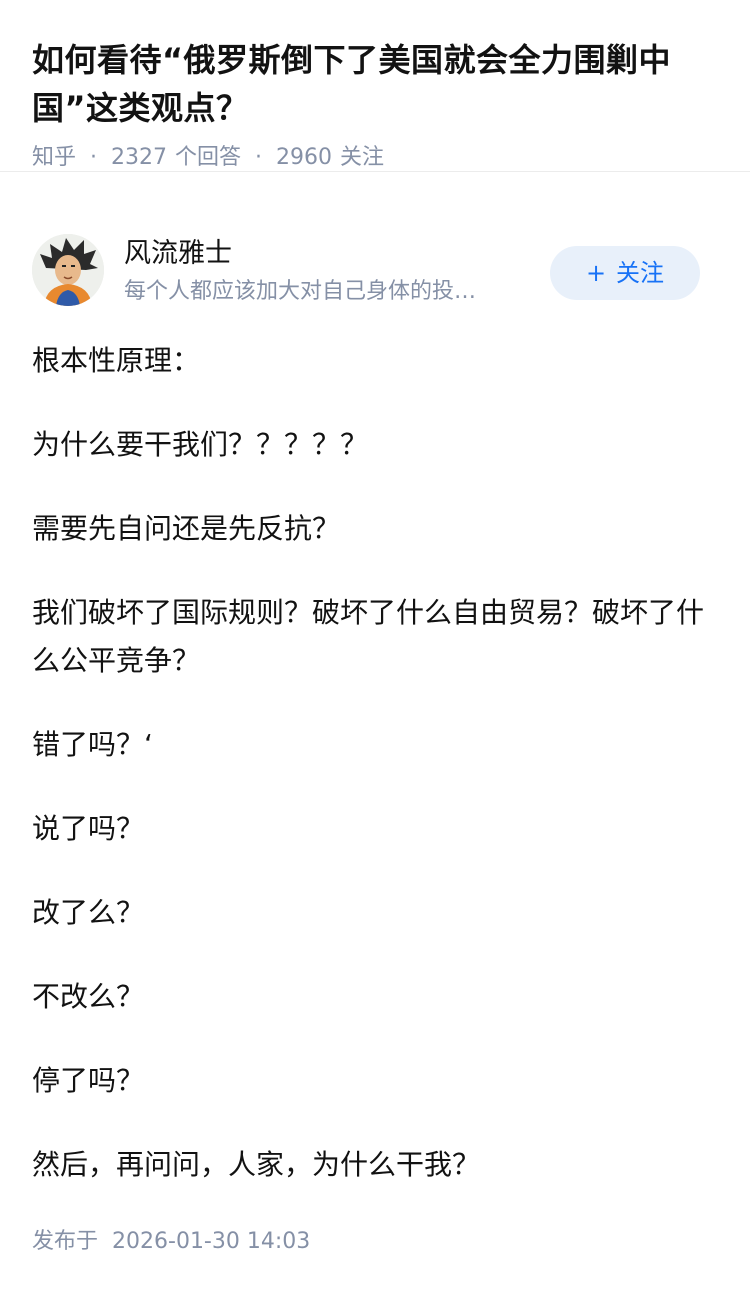  Describe the element at coordinates (211, 1241) in the screenshot. I see `publish-timestamp: 2026-01-30 14:03` at that location.